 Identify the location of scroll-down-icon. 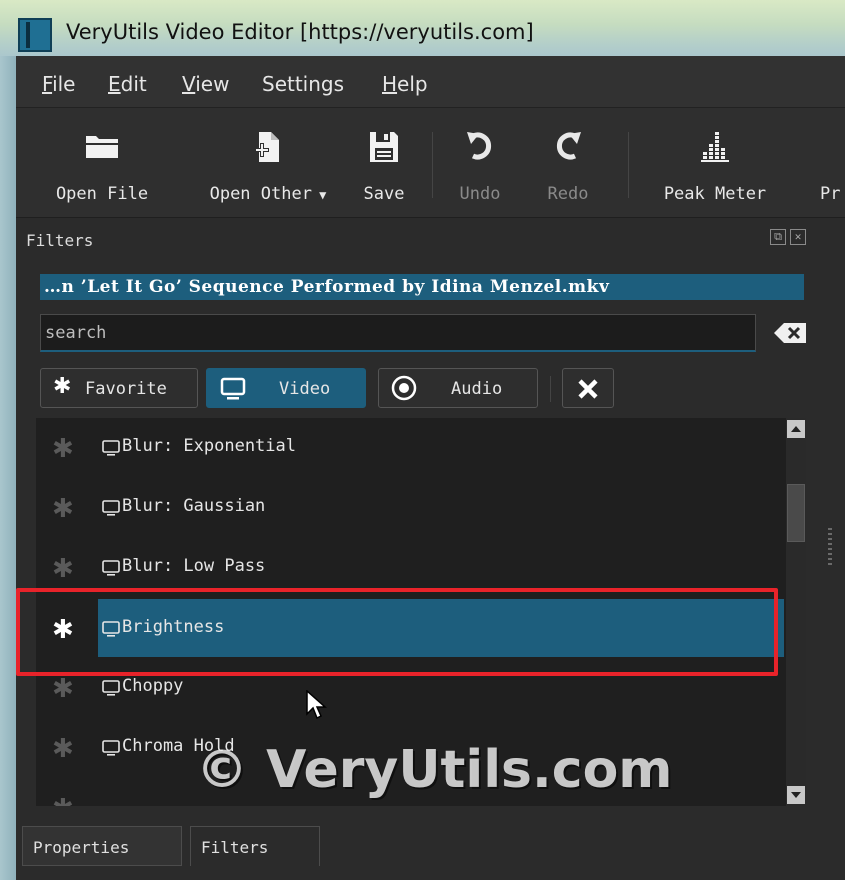
(796, 795).